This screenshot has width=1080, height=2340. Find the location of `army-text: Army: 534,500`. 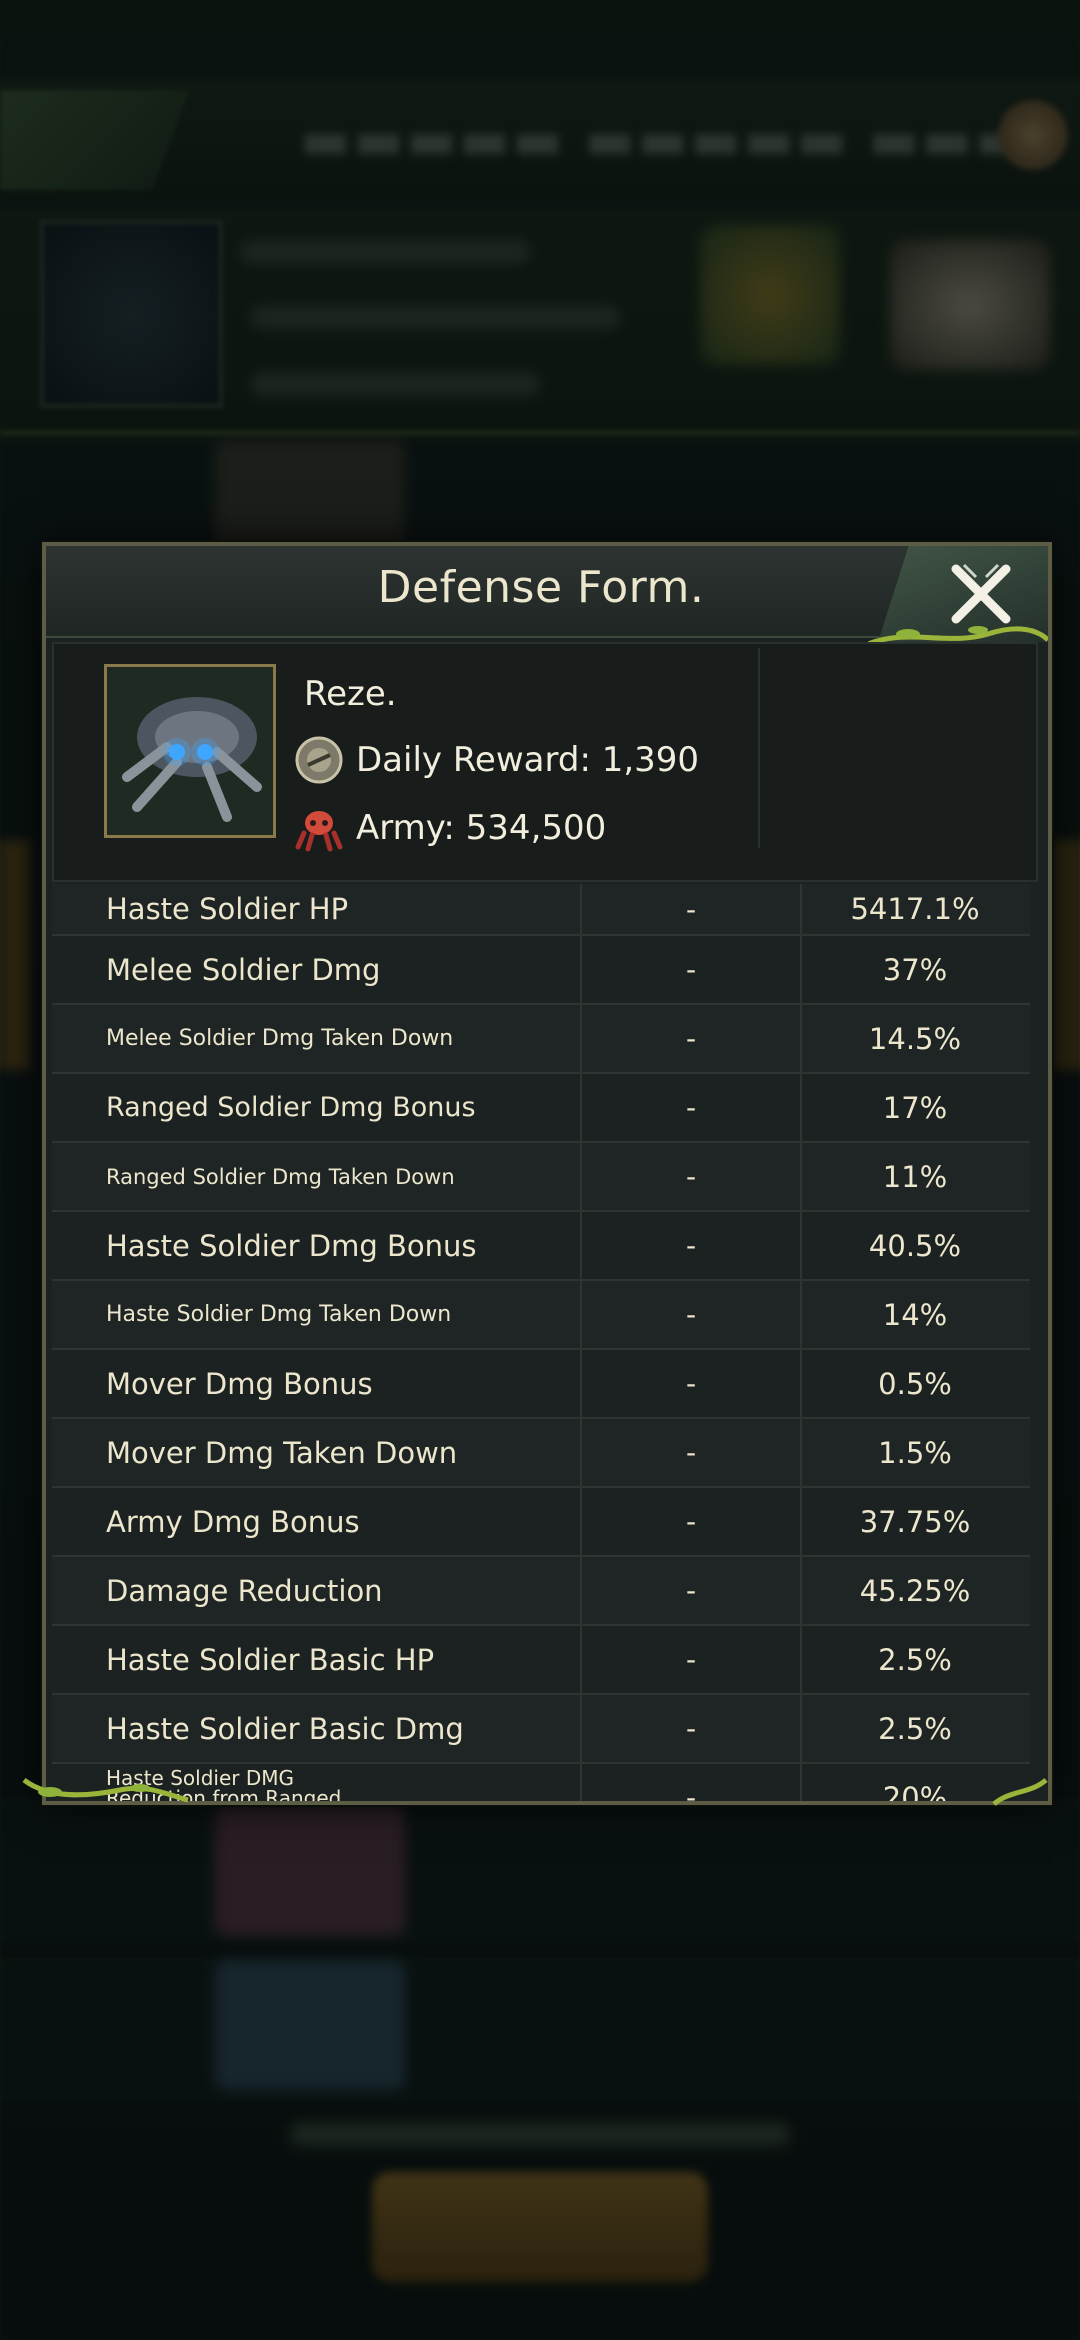

army-text: Army: 534,500 is located at coordinates (481, 828).